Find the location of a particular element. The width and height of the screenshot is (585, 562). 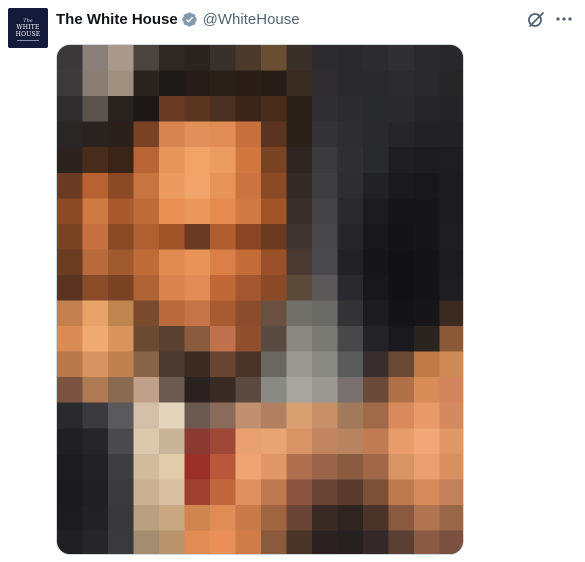

author-handle: @WhiteHouse is located at coordinates (251, 19).